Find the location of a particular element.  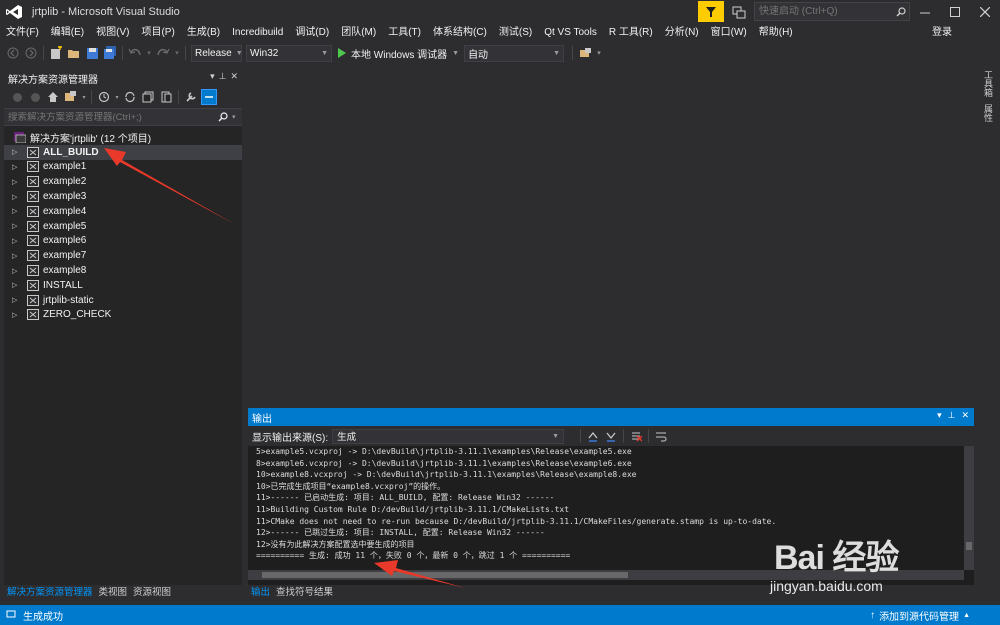

sign-in-link: 登录 is located at coordinates (942, 32).